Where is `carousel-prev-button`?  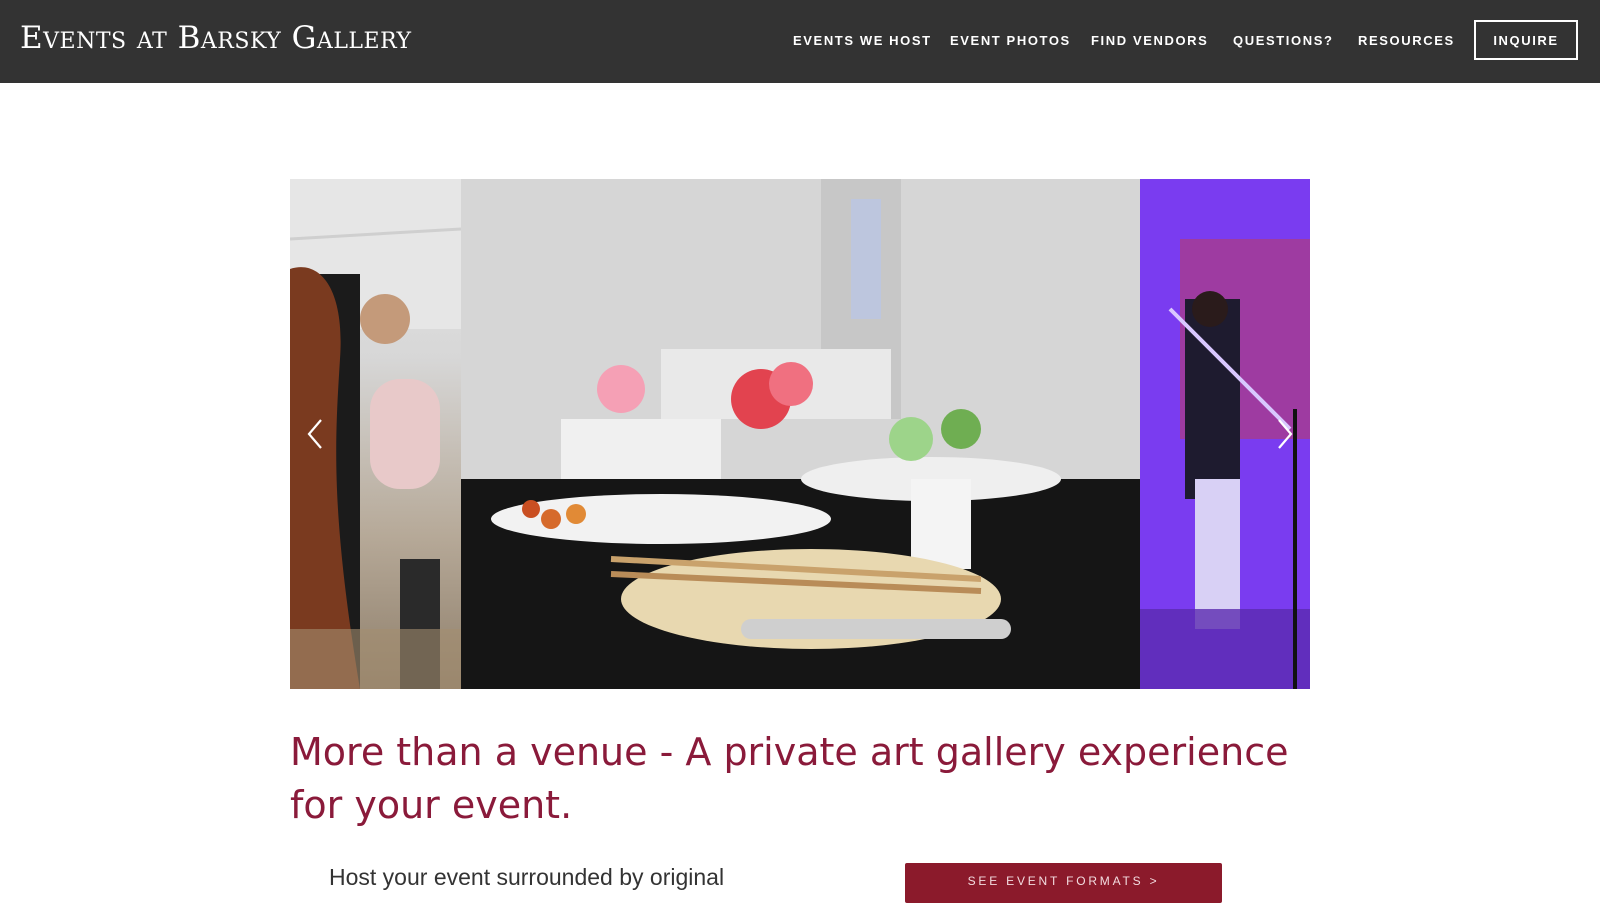 carousel-prev-button is located at coordinates (315, 434).